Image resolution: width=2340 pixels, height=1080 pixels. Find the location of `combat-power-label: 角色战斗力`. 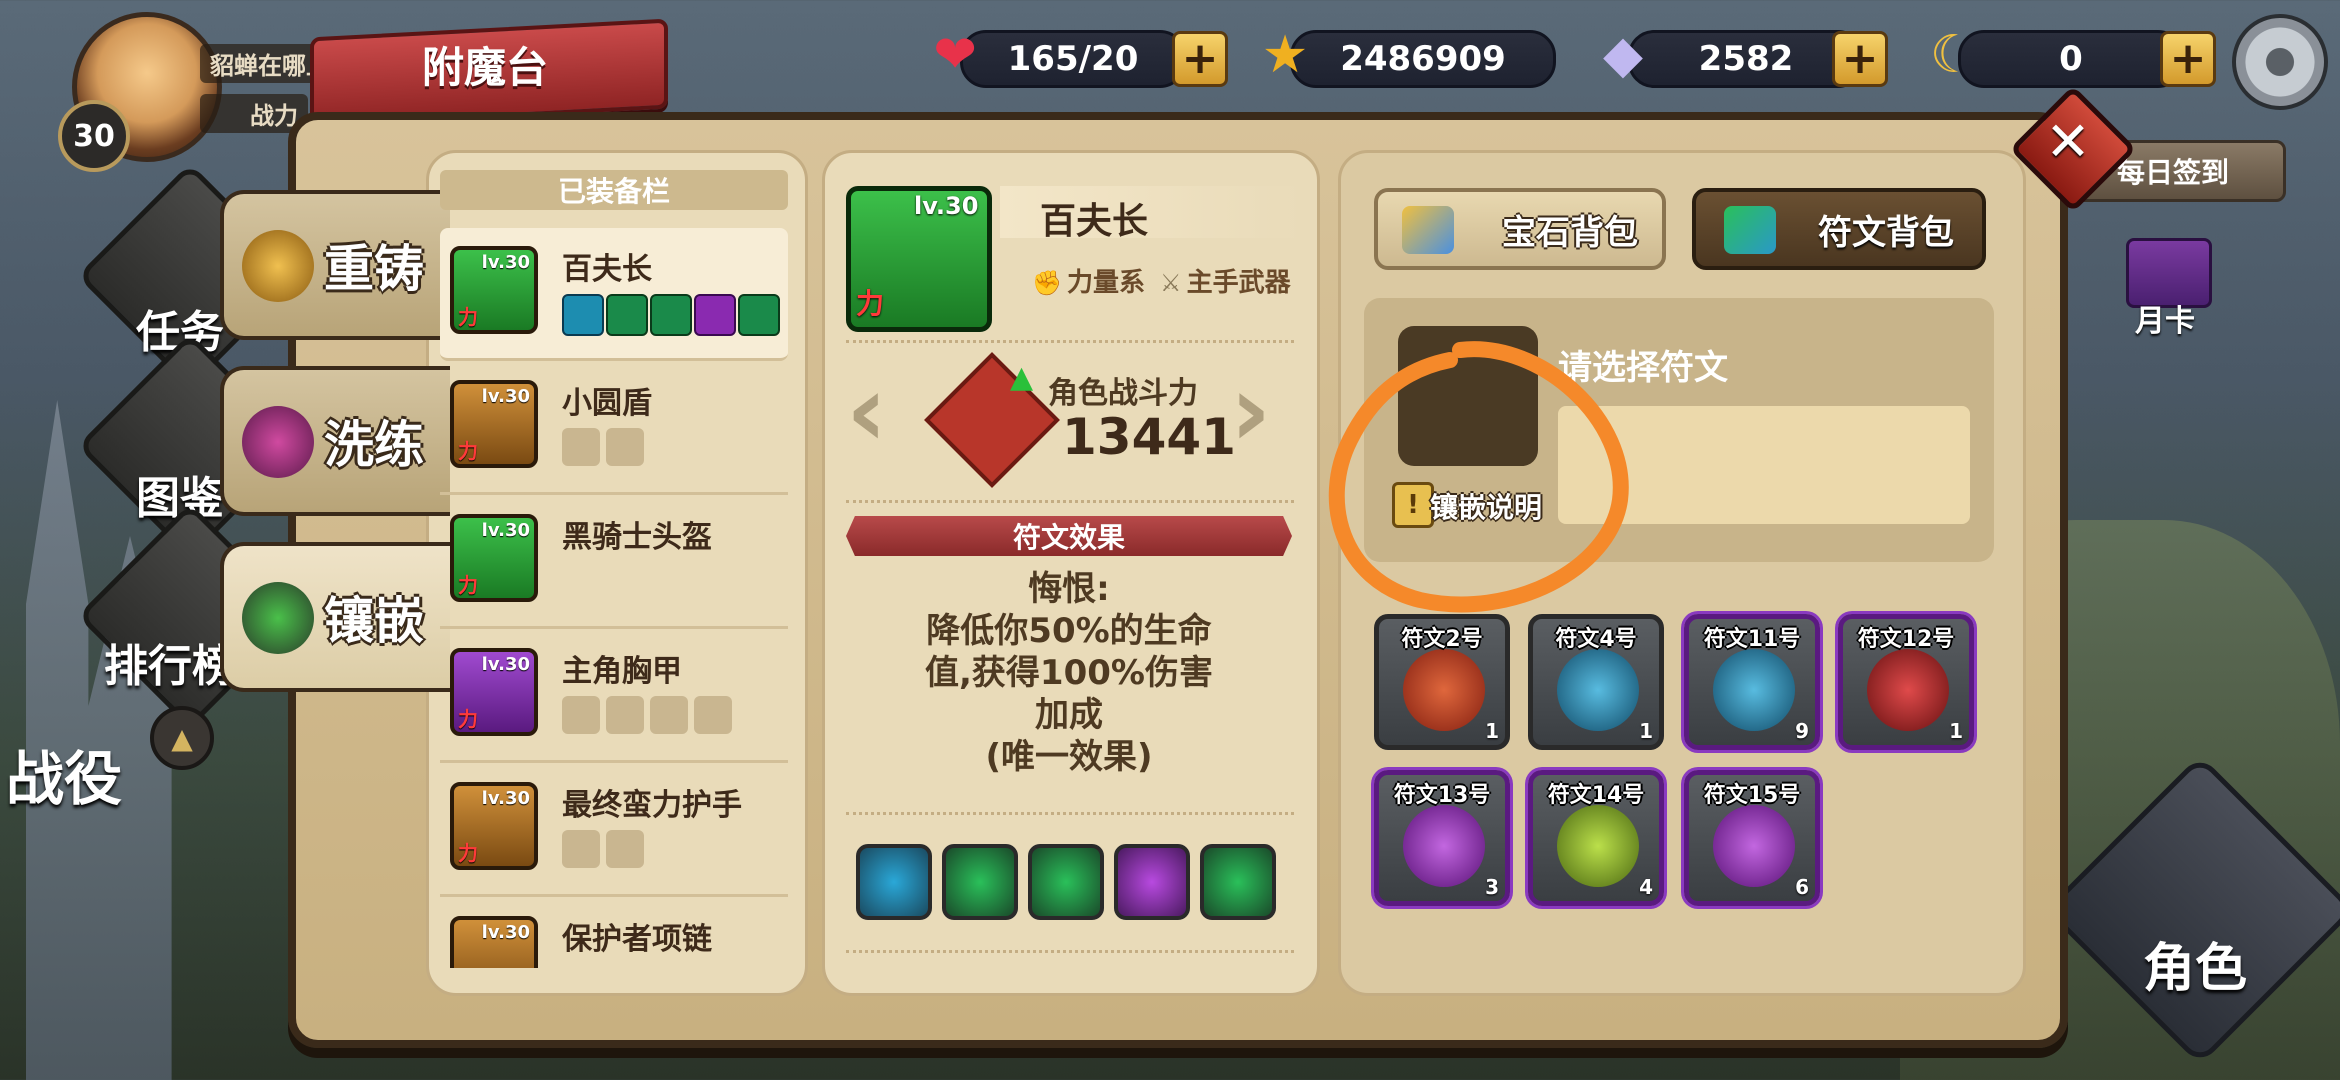

combat-power-label: 角色战斗力 is located at coordinates (1123, 393).